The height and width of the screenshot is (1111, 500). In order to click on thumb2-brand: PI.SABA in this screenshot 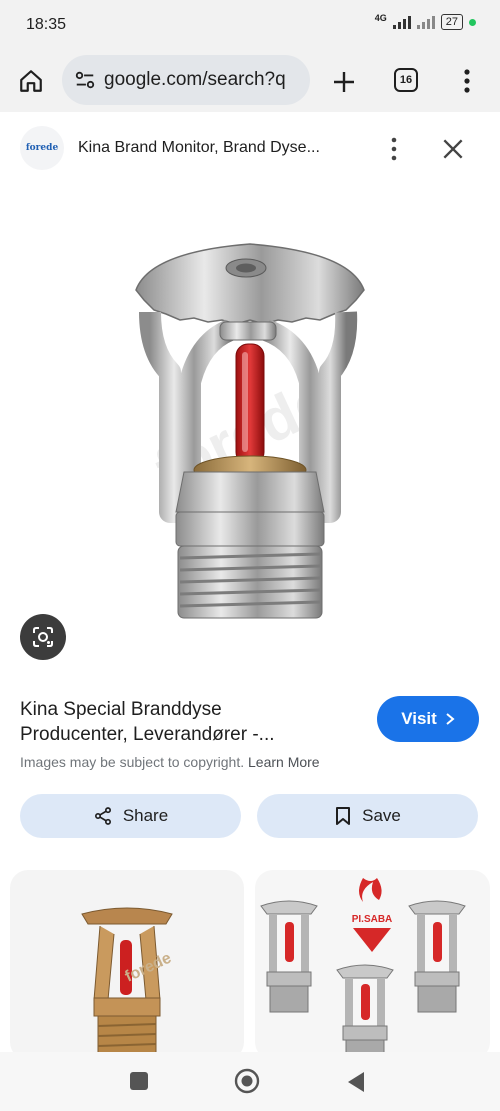, I will do `click(372, 919)`.